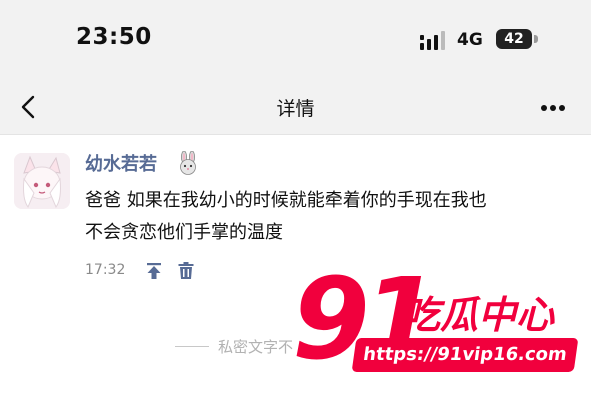 This screenshot has width=591, height=409. I want to click on battery-icon: 42, so click(514, 39).